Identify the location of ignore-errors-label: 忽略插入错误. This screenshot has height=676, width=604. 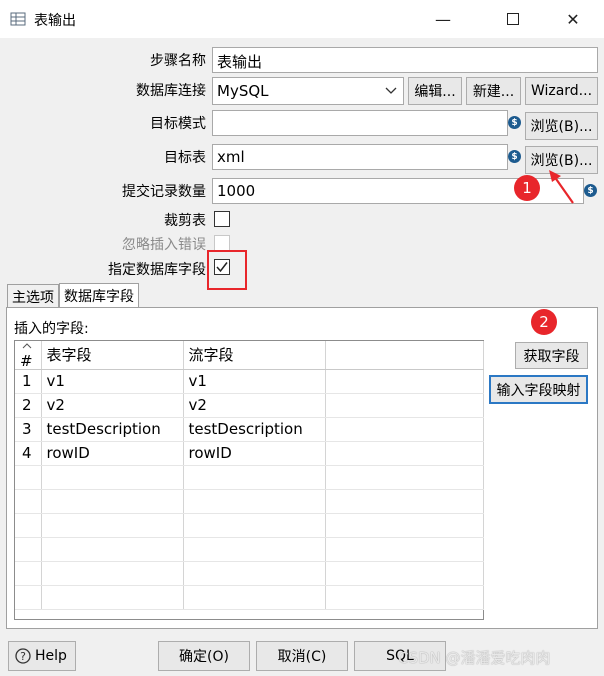
(164, 245).